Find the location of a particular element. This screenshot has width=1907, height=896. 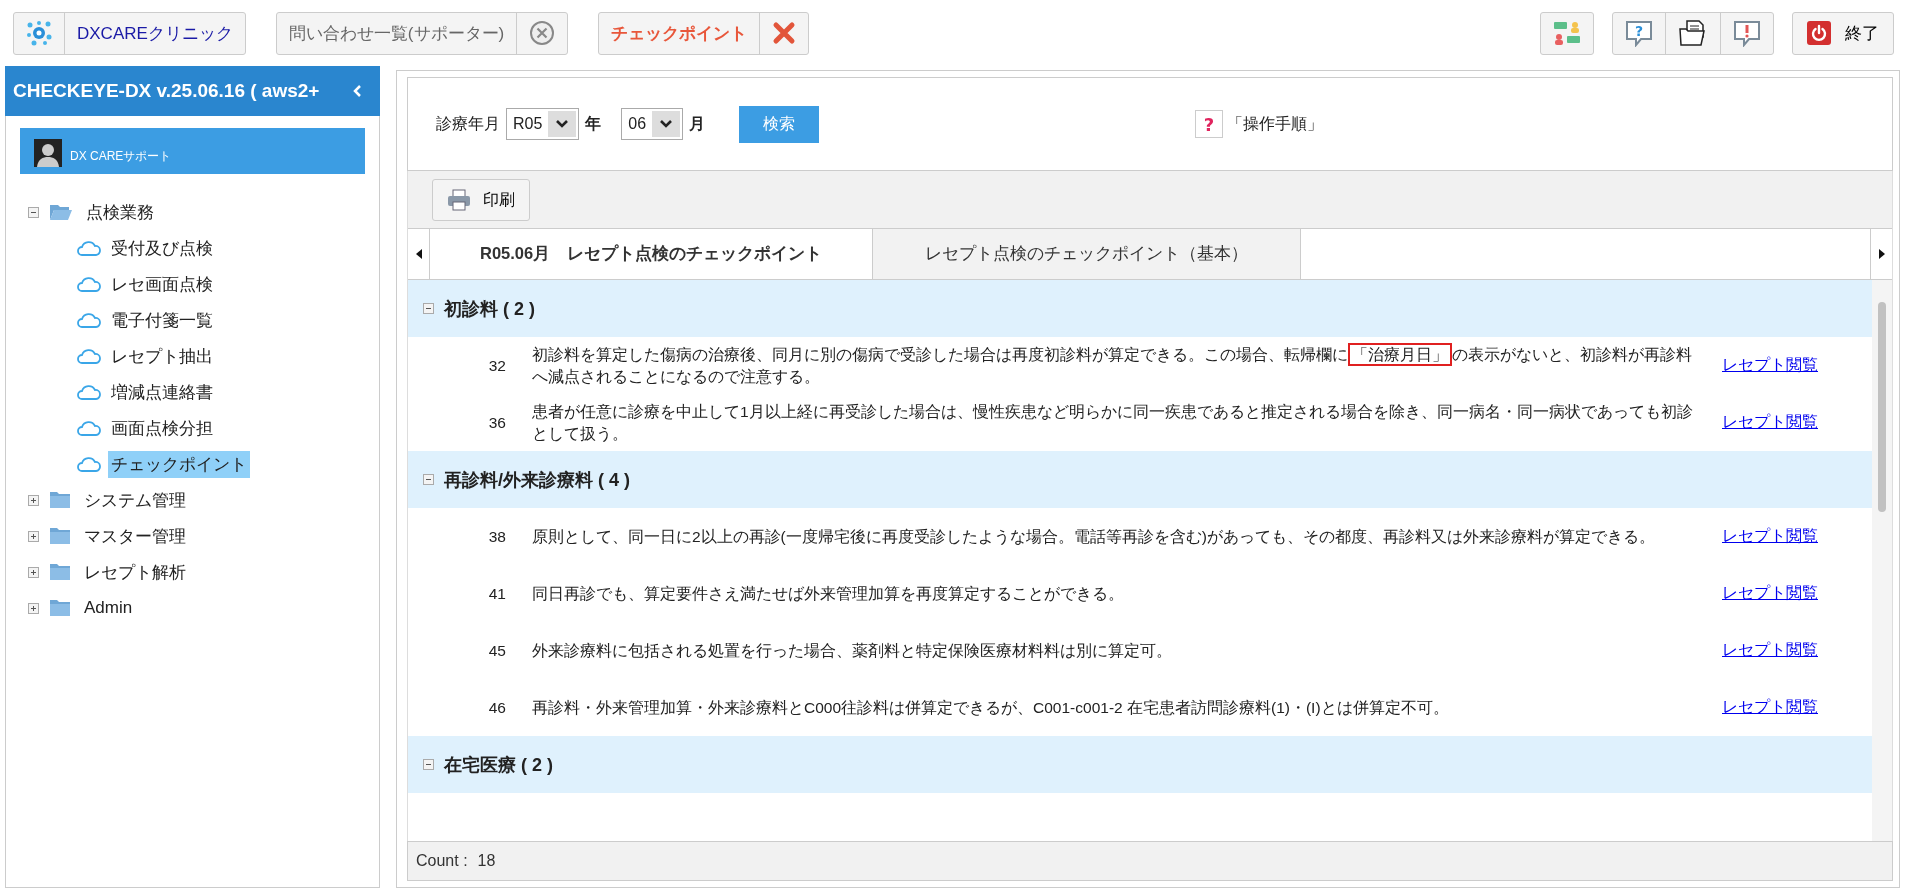

tree-item: レセプト解析 is located at coordinates (135, 572).